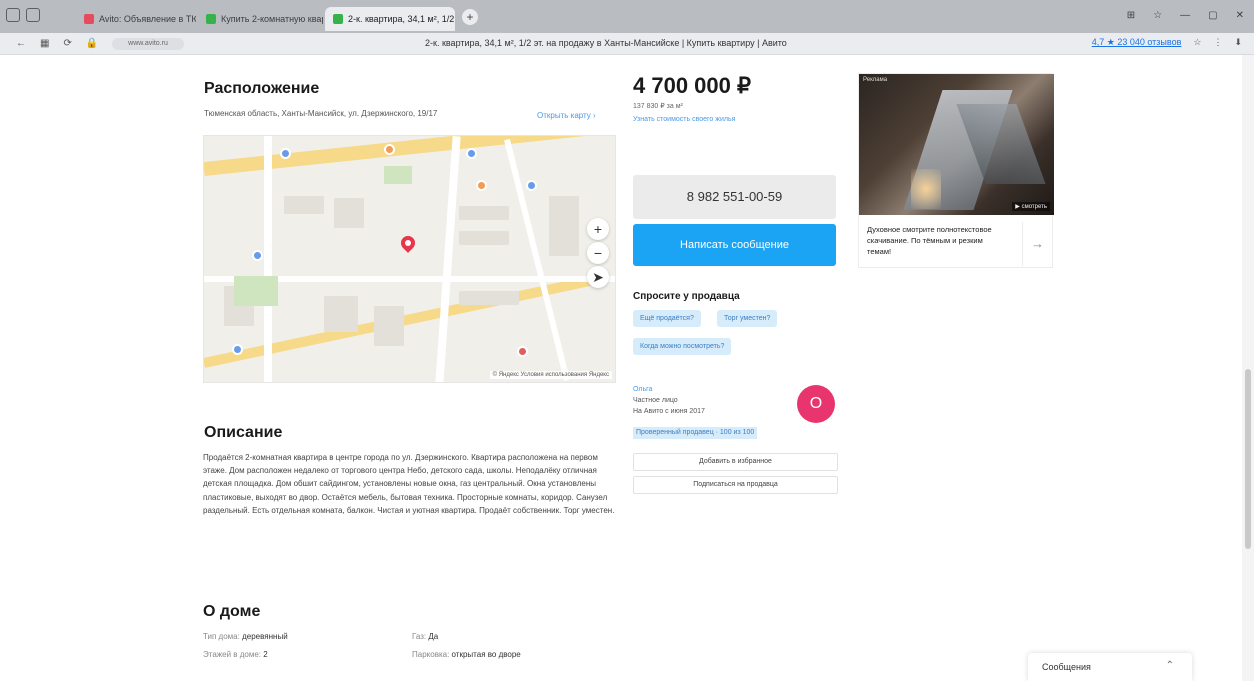  Describe the element at coordinates (1137, 42) in the screenshot. I see `rating-link: 4,7 ★ 23 040 отзывов` at that location.